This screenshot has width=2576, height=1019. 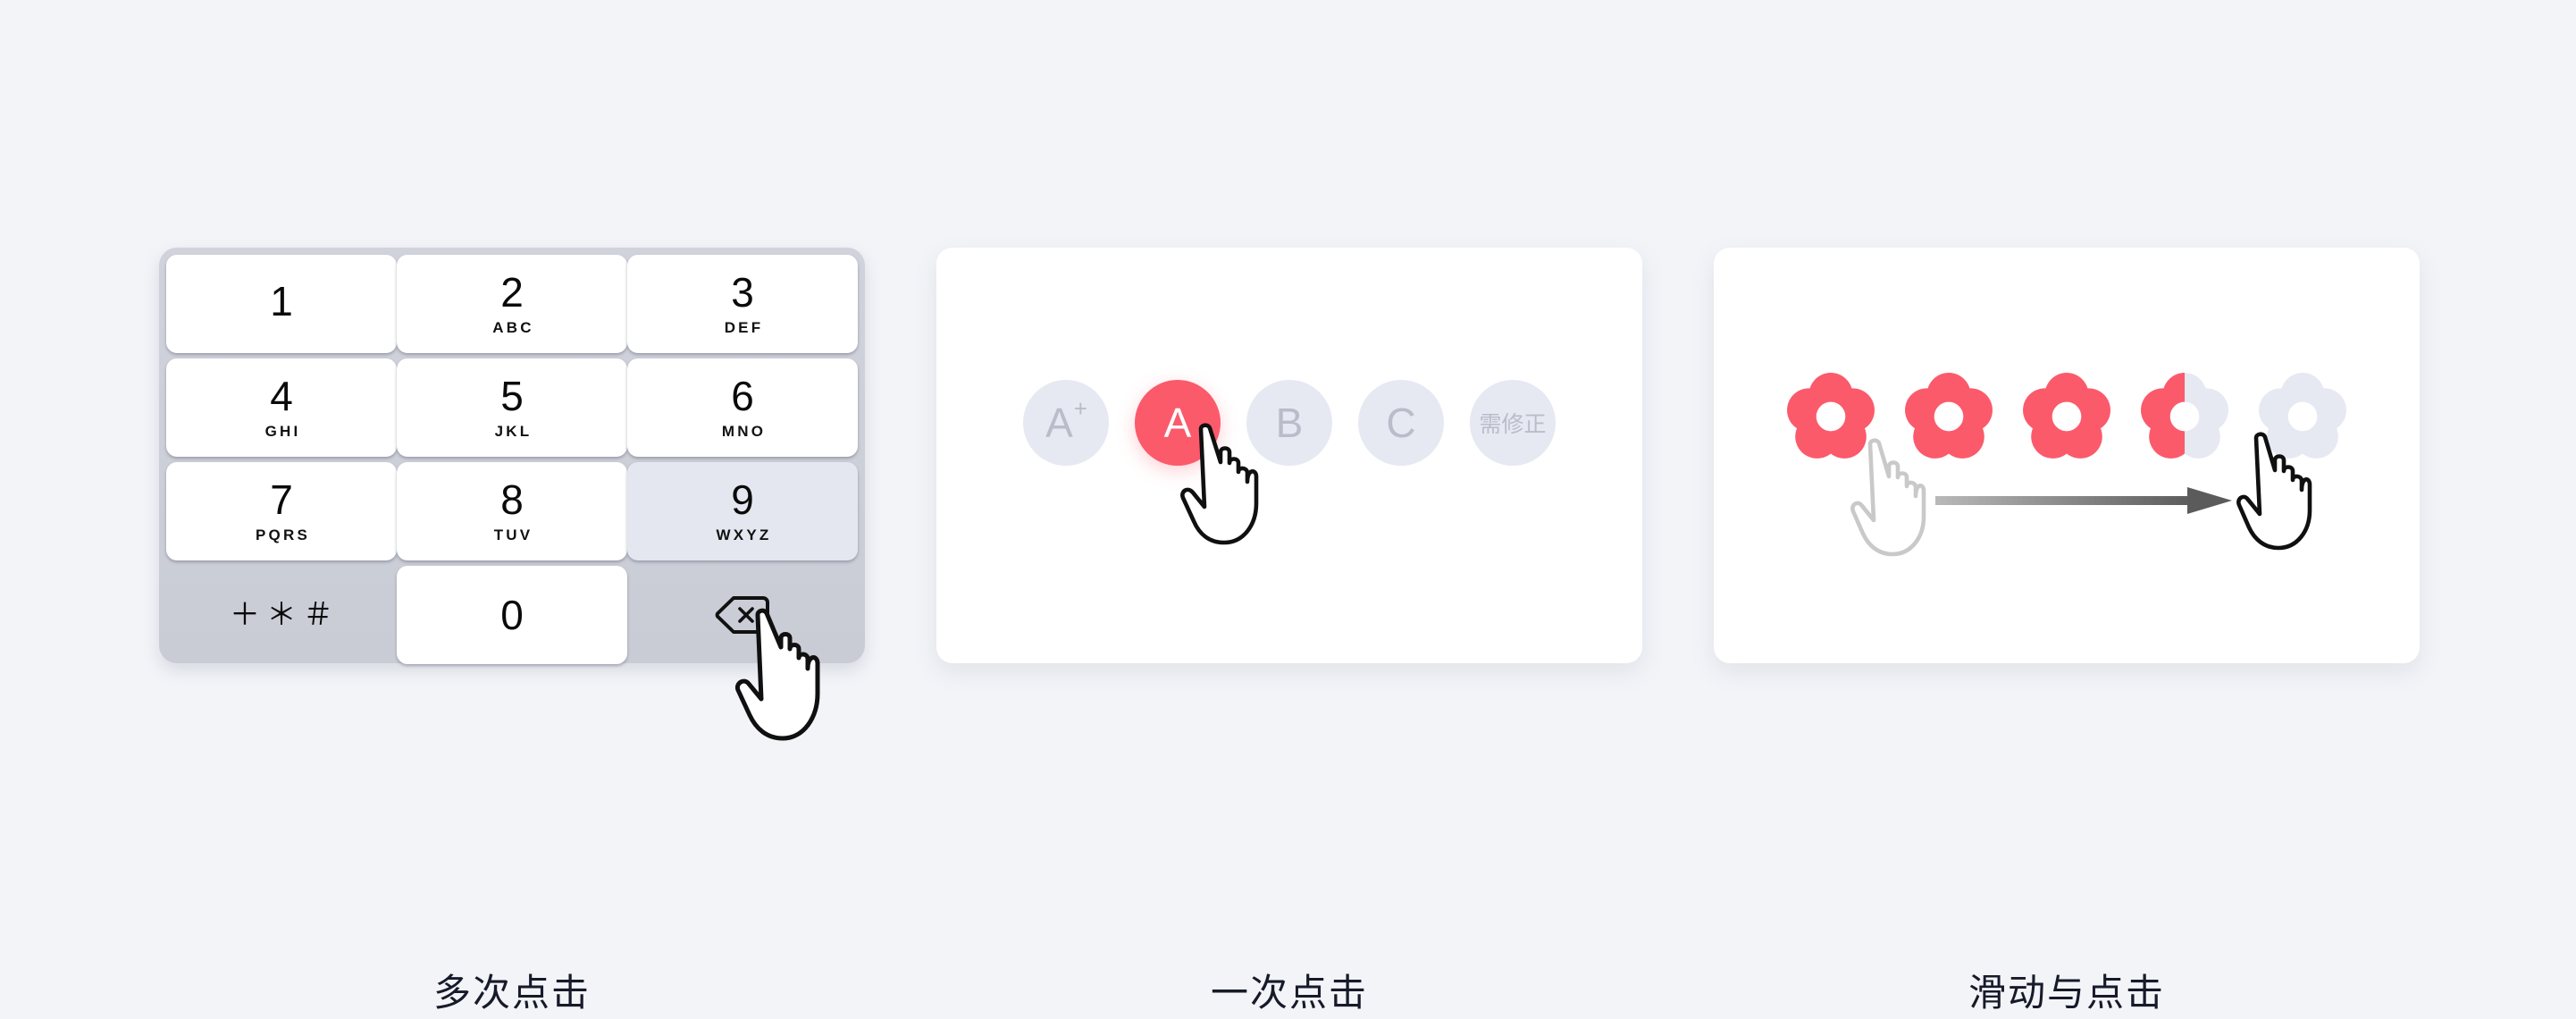 What do you see at coordinates (744, 534) in the screenshot?
I see `key-letters: WXYZ` at bounding box center [744, 534].